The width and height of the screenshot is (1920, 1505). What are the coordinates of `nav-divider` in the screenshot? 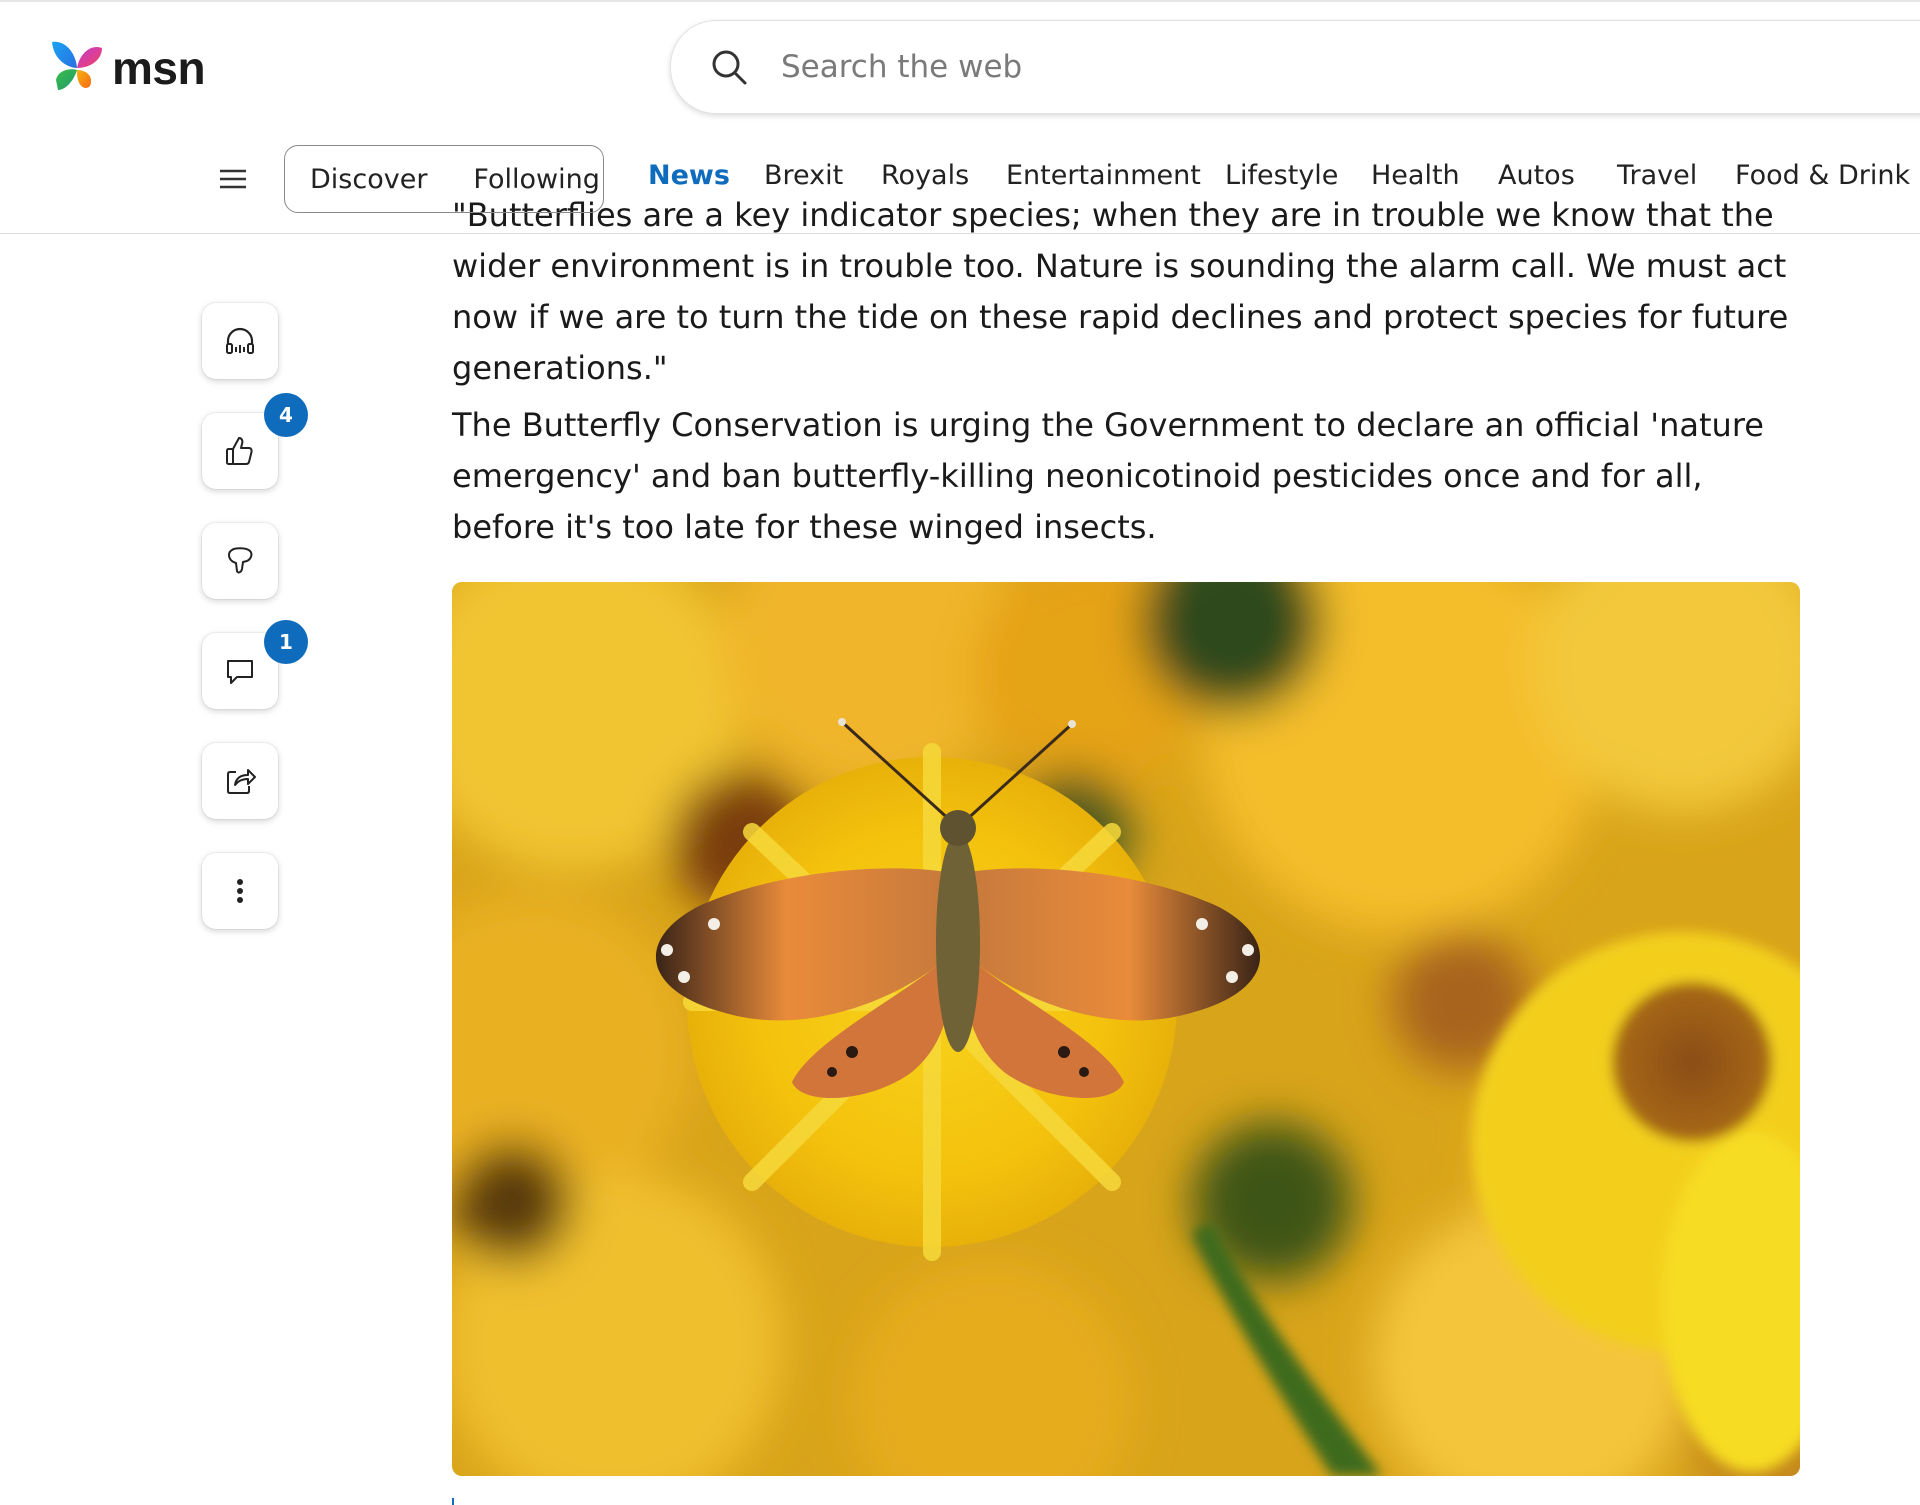 It's located at (960, 233).